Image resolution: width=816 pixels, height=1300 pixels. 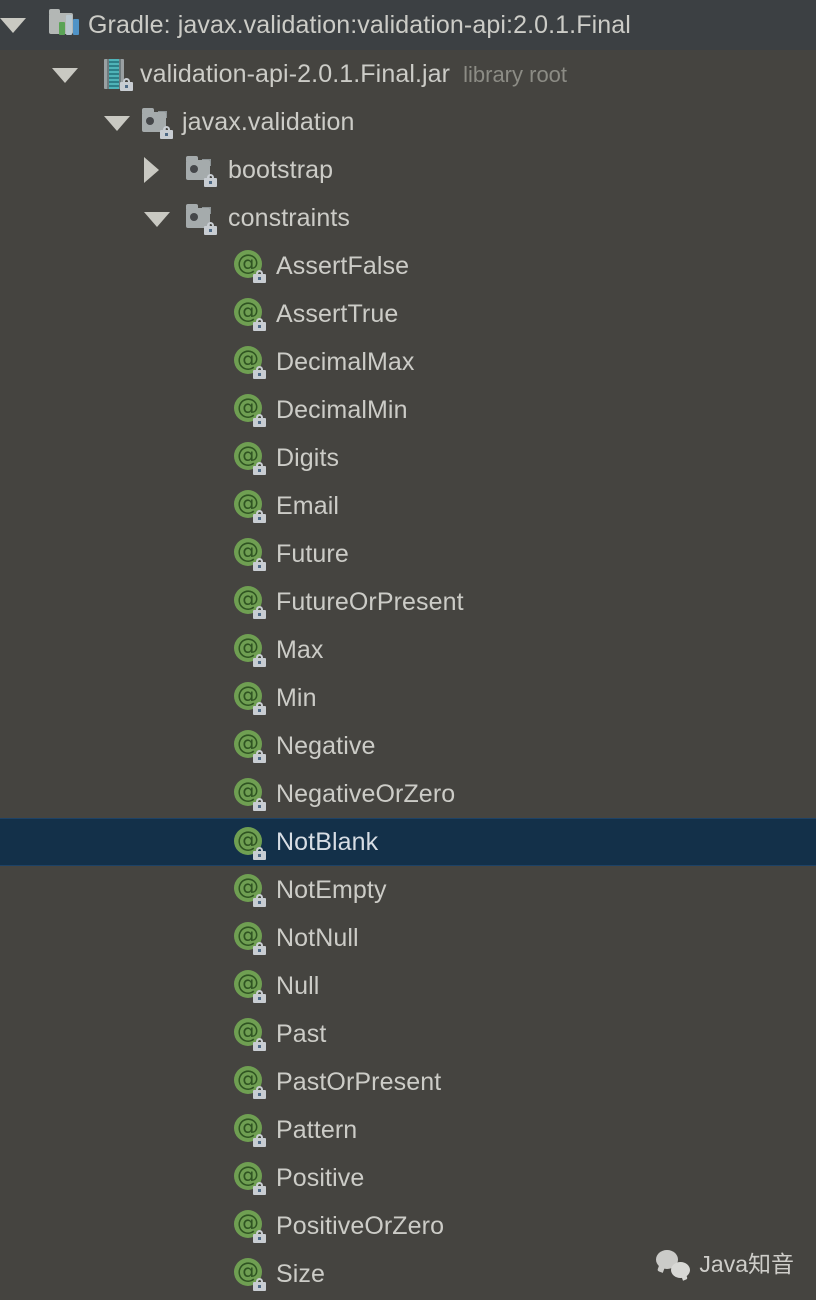 What do you see at coordinates (408, 1130) in the screenshot?
I see `tree-row: @ Pattern` at bounding box center [408, 1130].